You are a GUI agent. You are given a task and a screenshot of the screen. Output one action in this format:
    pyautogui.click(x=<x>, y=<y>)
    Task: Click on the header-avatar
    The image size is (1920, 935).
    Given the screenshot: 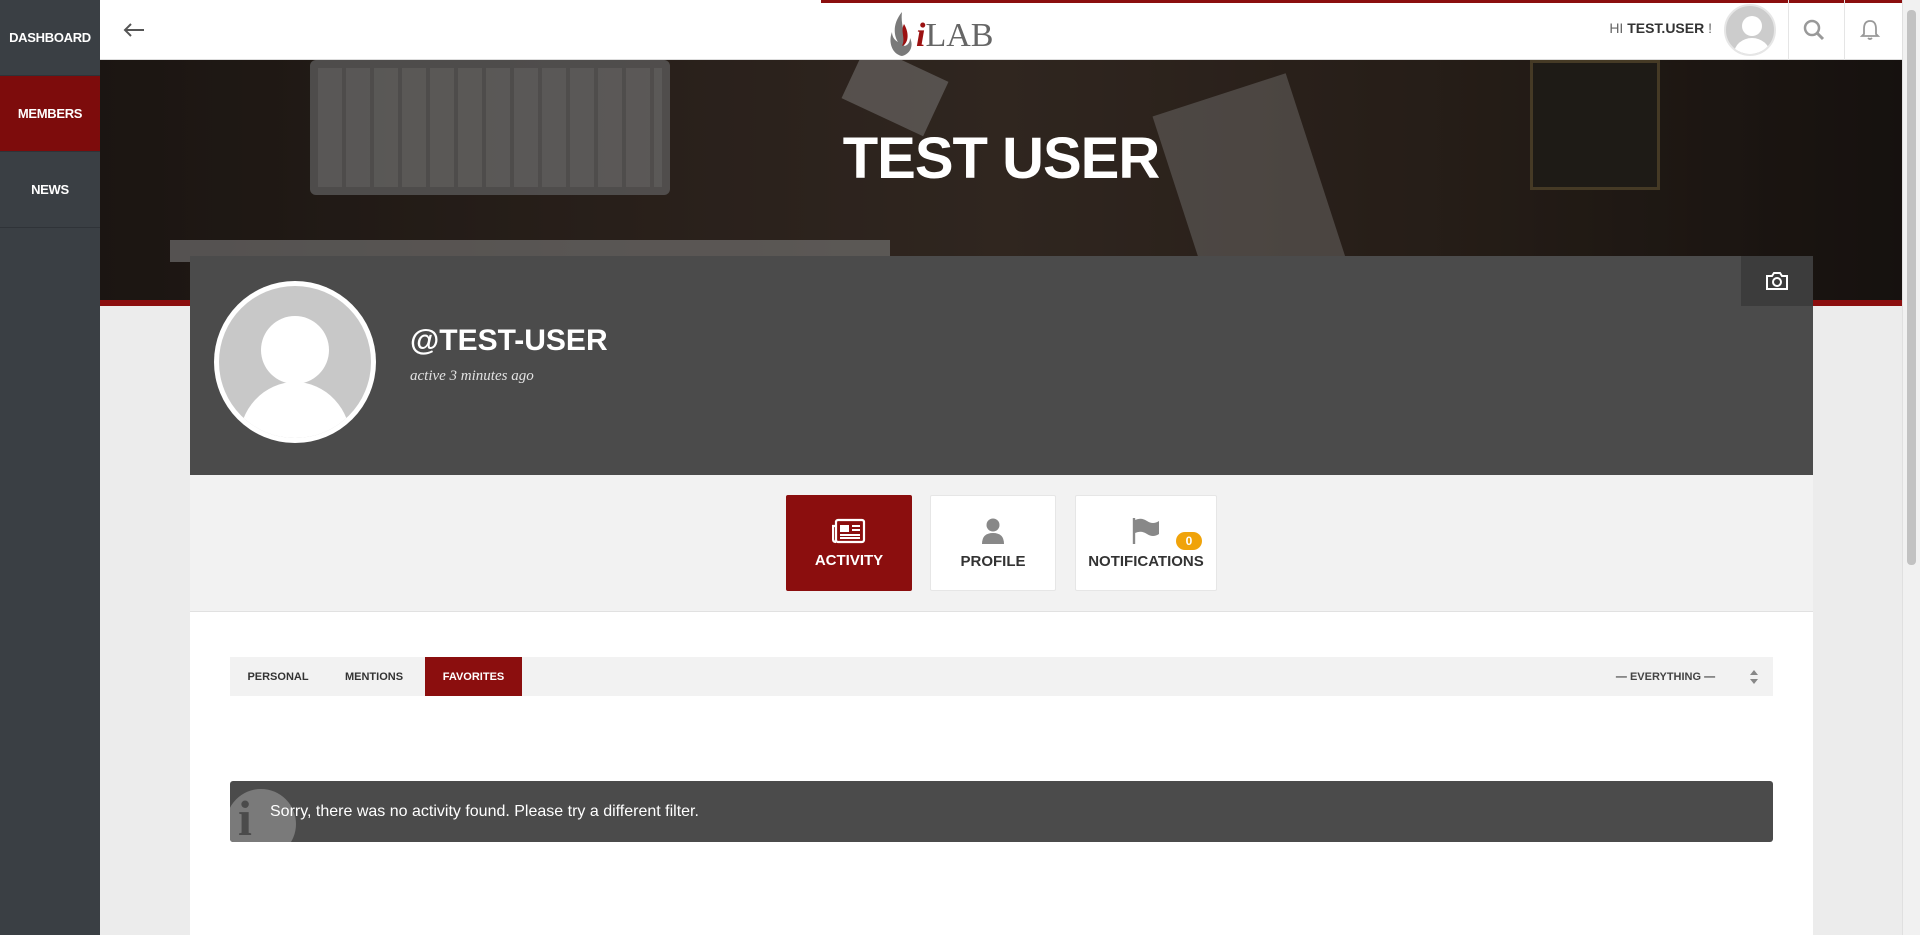 What is the action you would take?
    pyautogui.click(x=1750, y=30)
    